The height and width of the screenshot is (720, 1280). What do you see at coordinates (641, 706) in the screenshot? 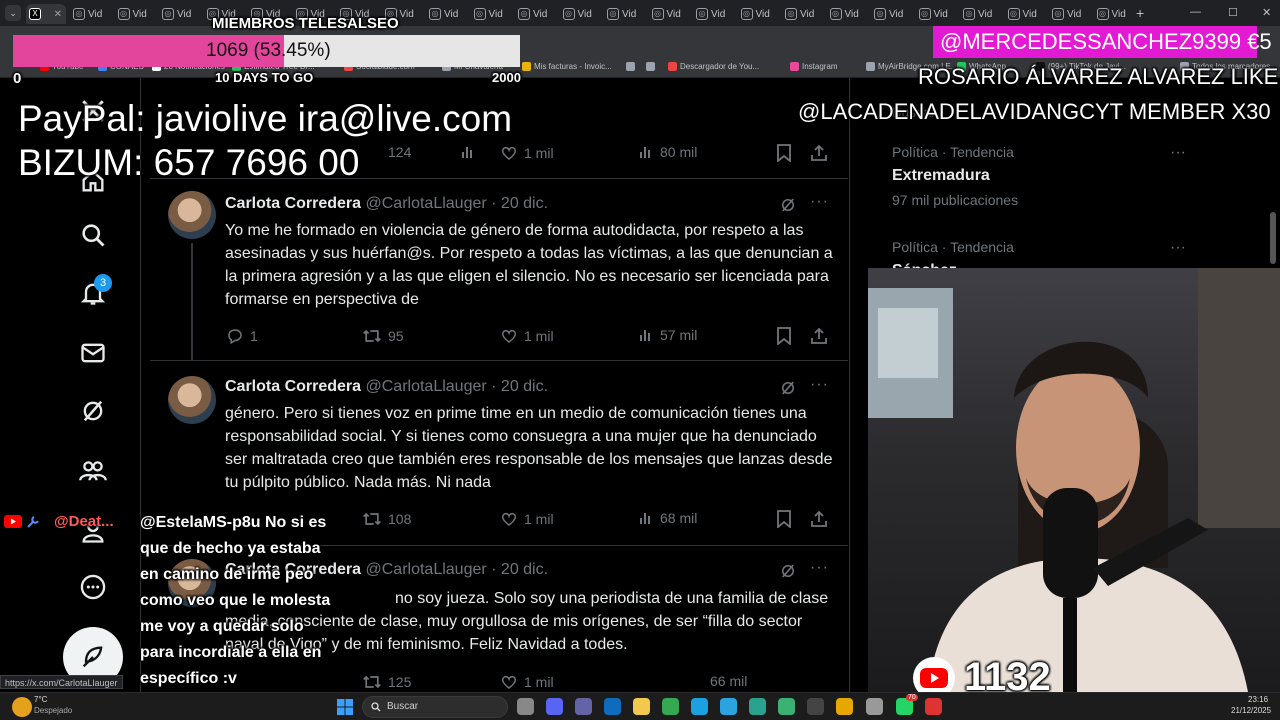
I see `file-explorer-icon` at bounding box center [641, 706].